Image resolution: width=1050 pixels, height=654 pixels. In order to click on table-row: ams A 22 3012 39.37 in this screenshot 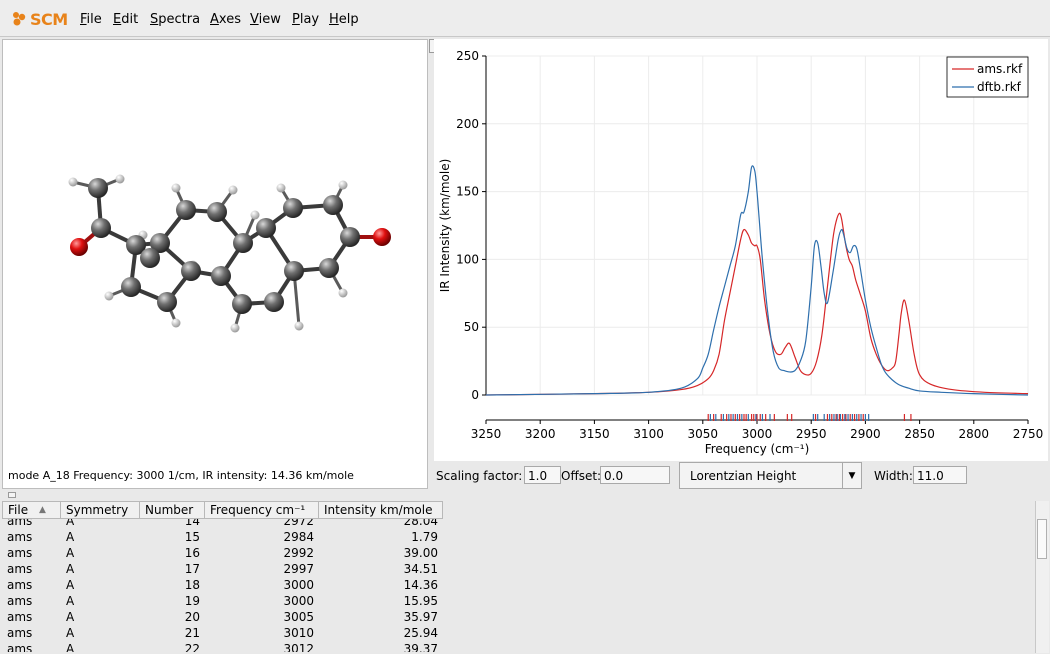, I will do `click(222, 646)`.